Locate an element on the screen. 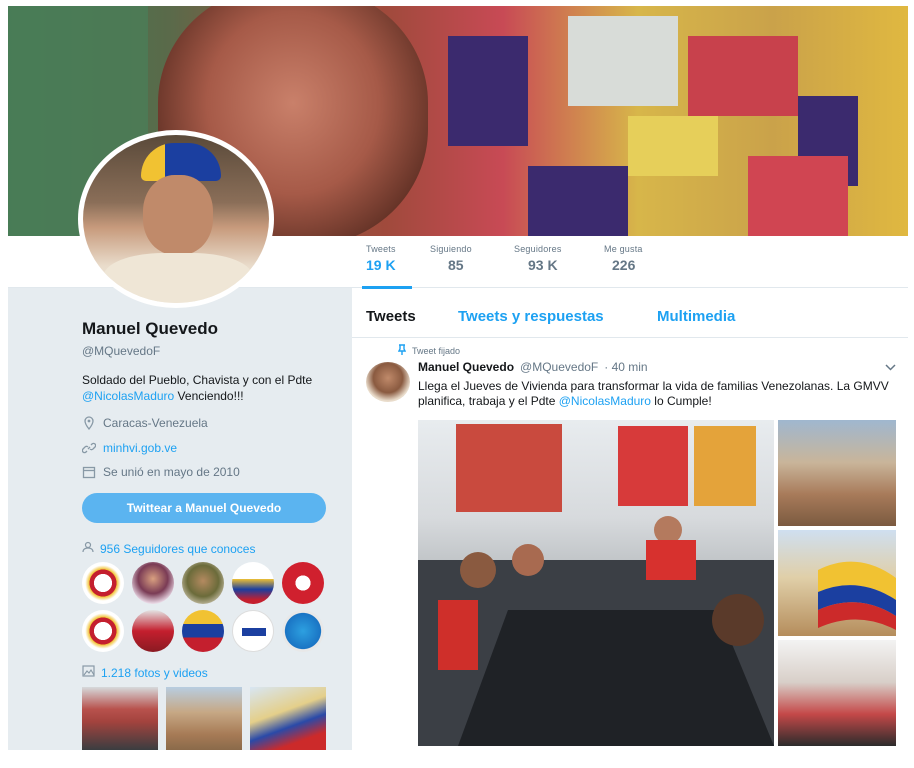 The height and width of the screenshot is (768, 914). image-icon is located at coordinates (88, 672).